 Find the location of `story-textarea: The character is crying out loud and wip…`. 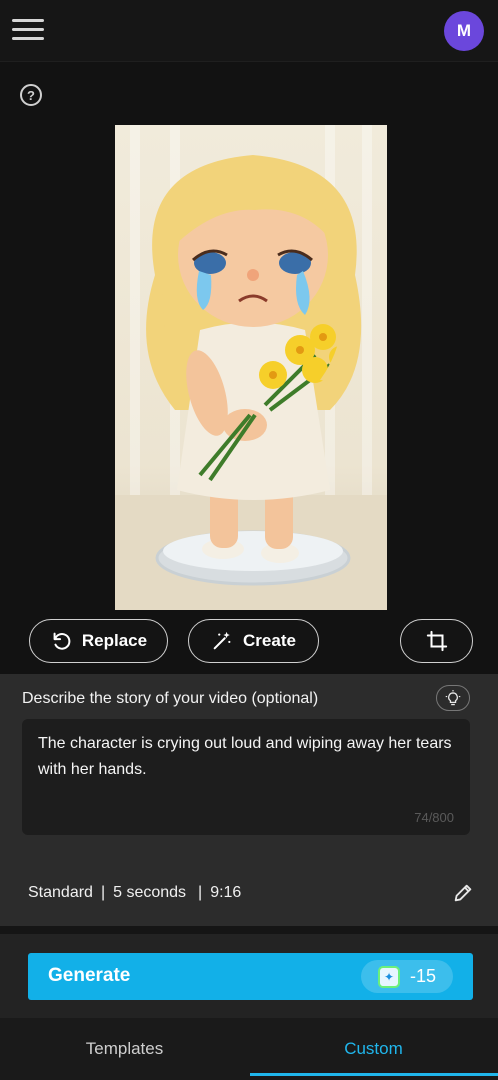

story-textarea: The character is crying out loud and wip… is located at coordinates (246, 777).